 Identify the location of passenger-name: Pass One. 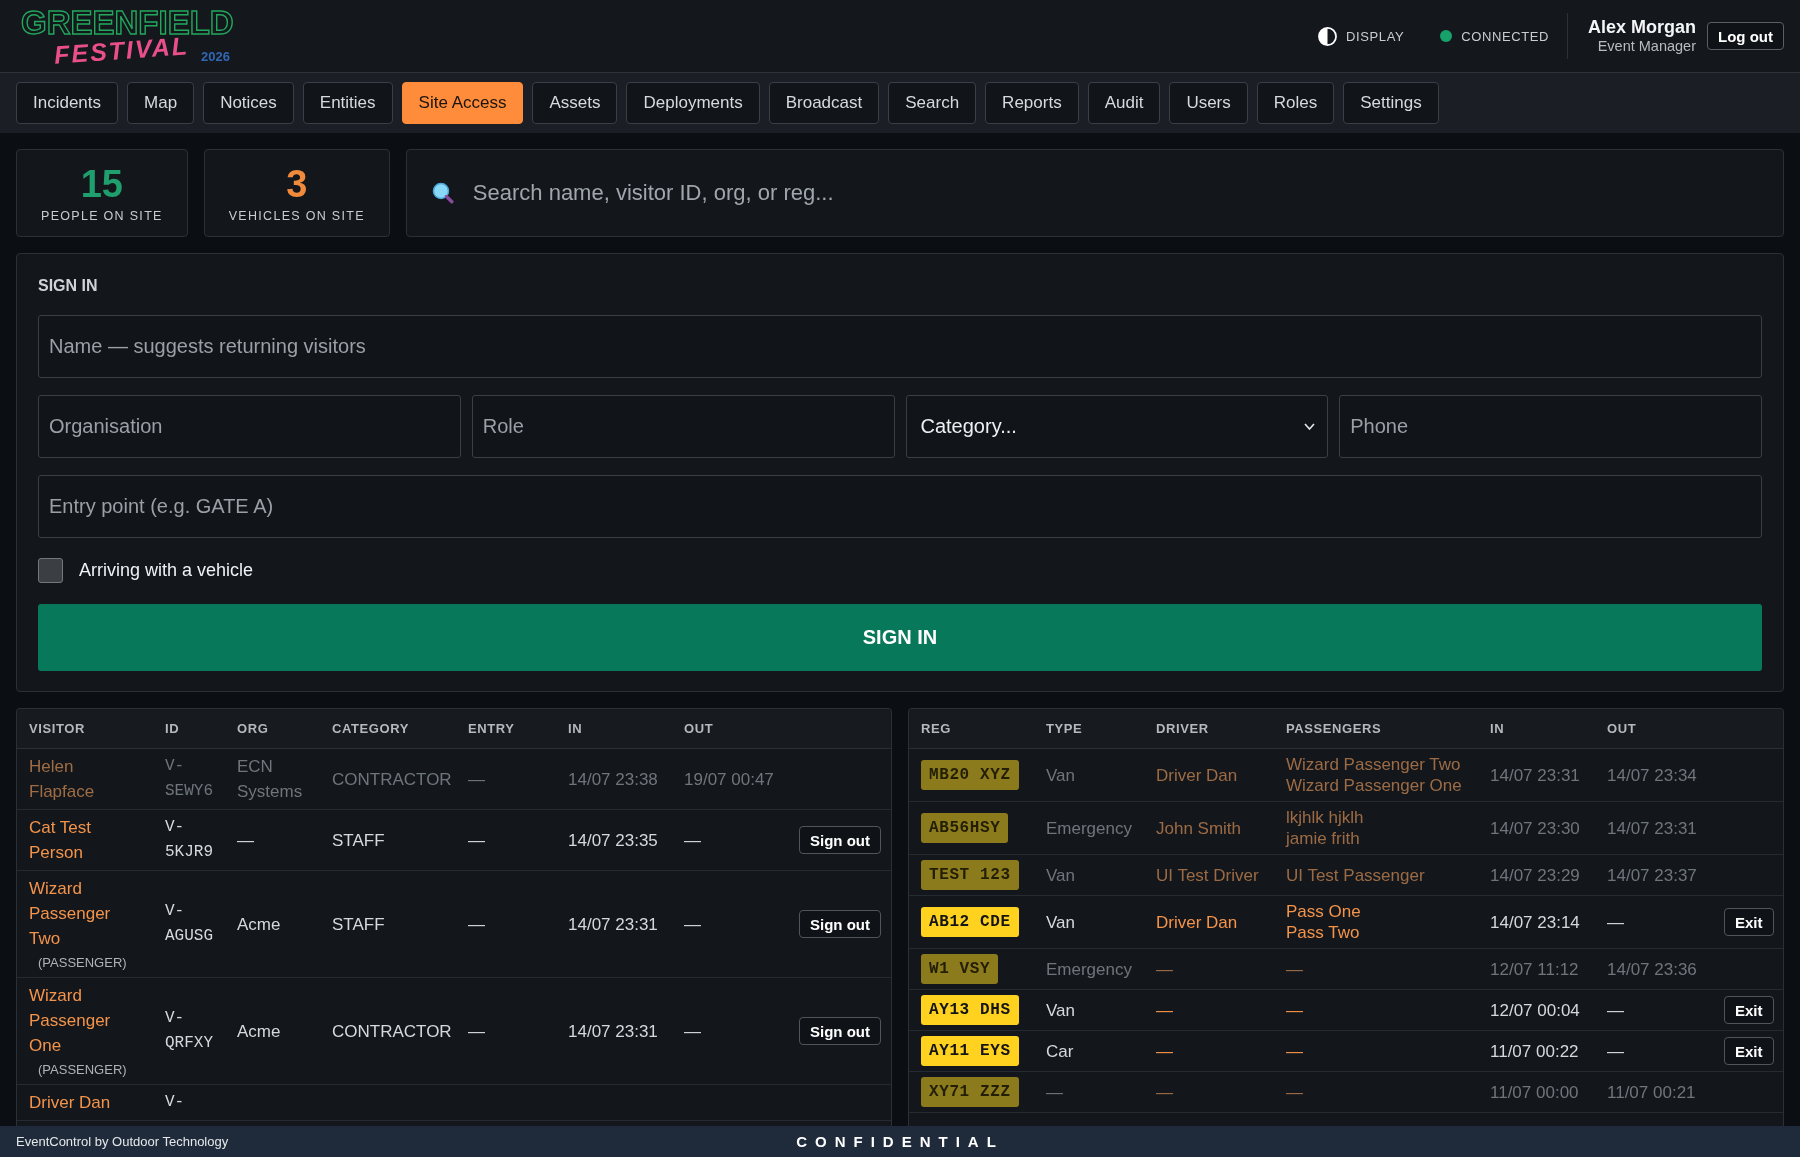
(1323, 911).